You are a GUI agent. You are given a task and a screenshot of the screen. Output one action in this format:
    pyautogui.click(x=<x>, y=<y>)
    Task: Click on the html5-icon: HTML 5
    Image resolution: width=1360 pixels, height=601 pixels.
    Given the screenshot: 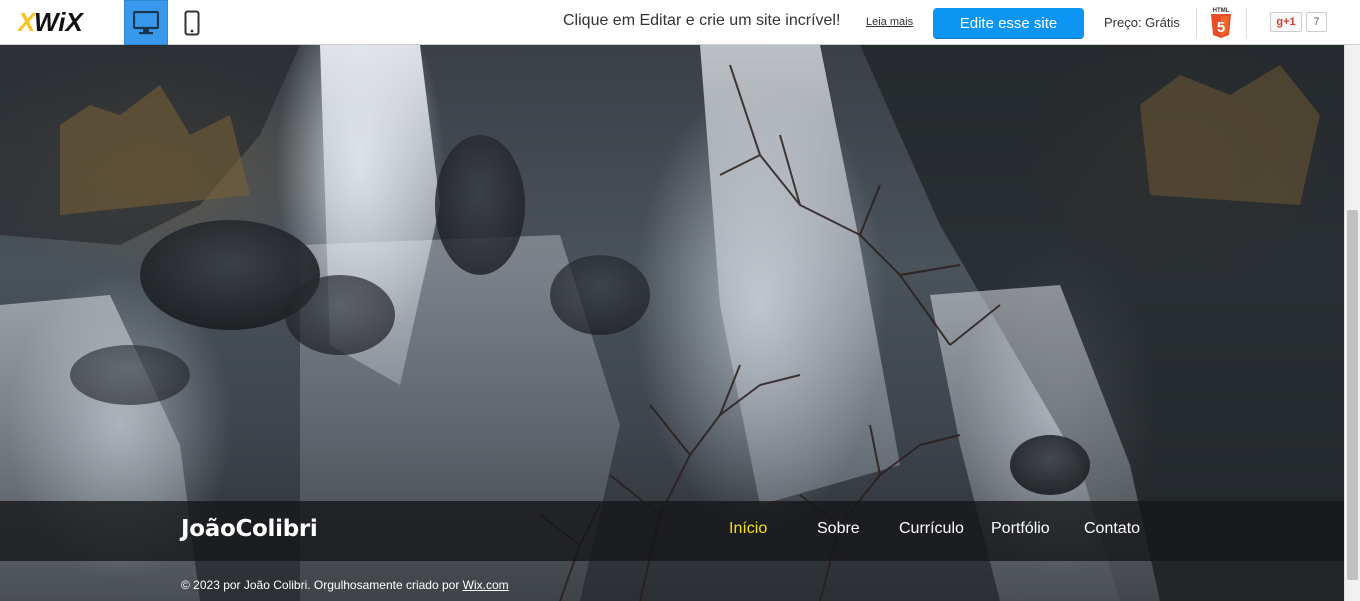 What is the action you would take?
    pyautogui.click(x=1221, y=22)
    